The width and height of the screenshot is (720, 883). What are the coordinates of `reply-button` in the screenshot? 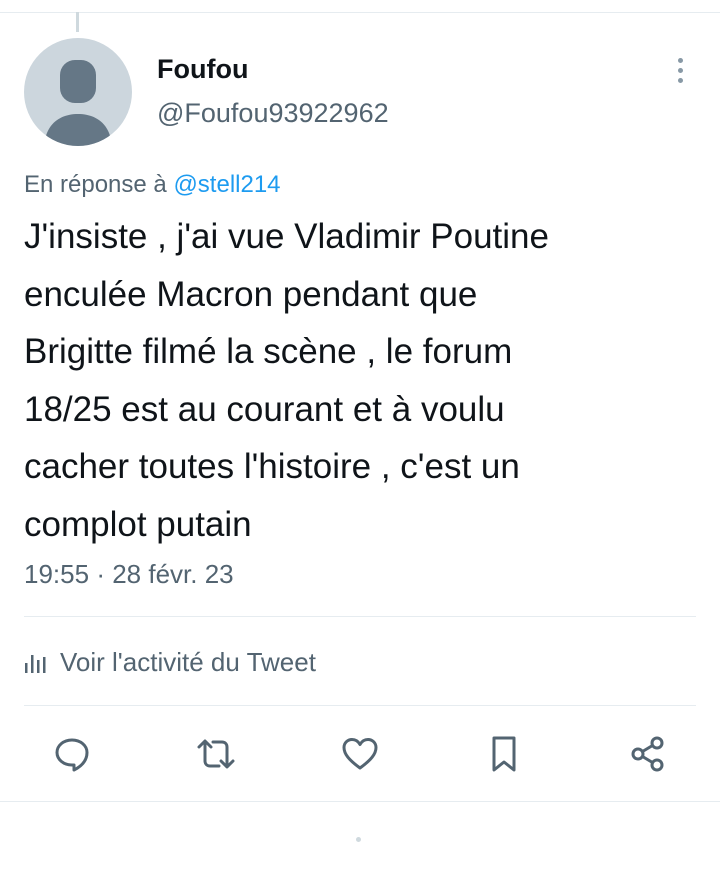 It's located at (72, 754).